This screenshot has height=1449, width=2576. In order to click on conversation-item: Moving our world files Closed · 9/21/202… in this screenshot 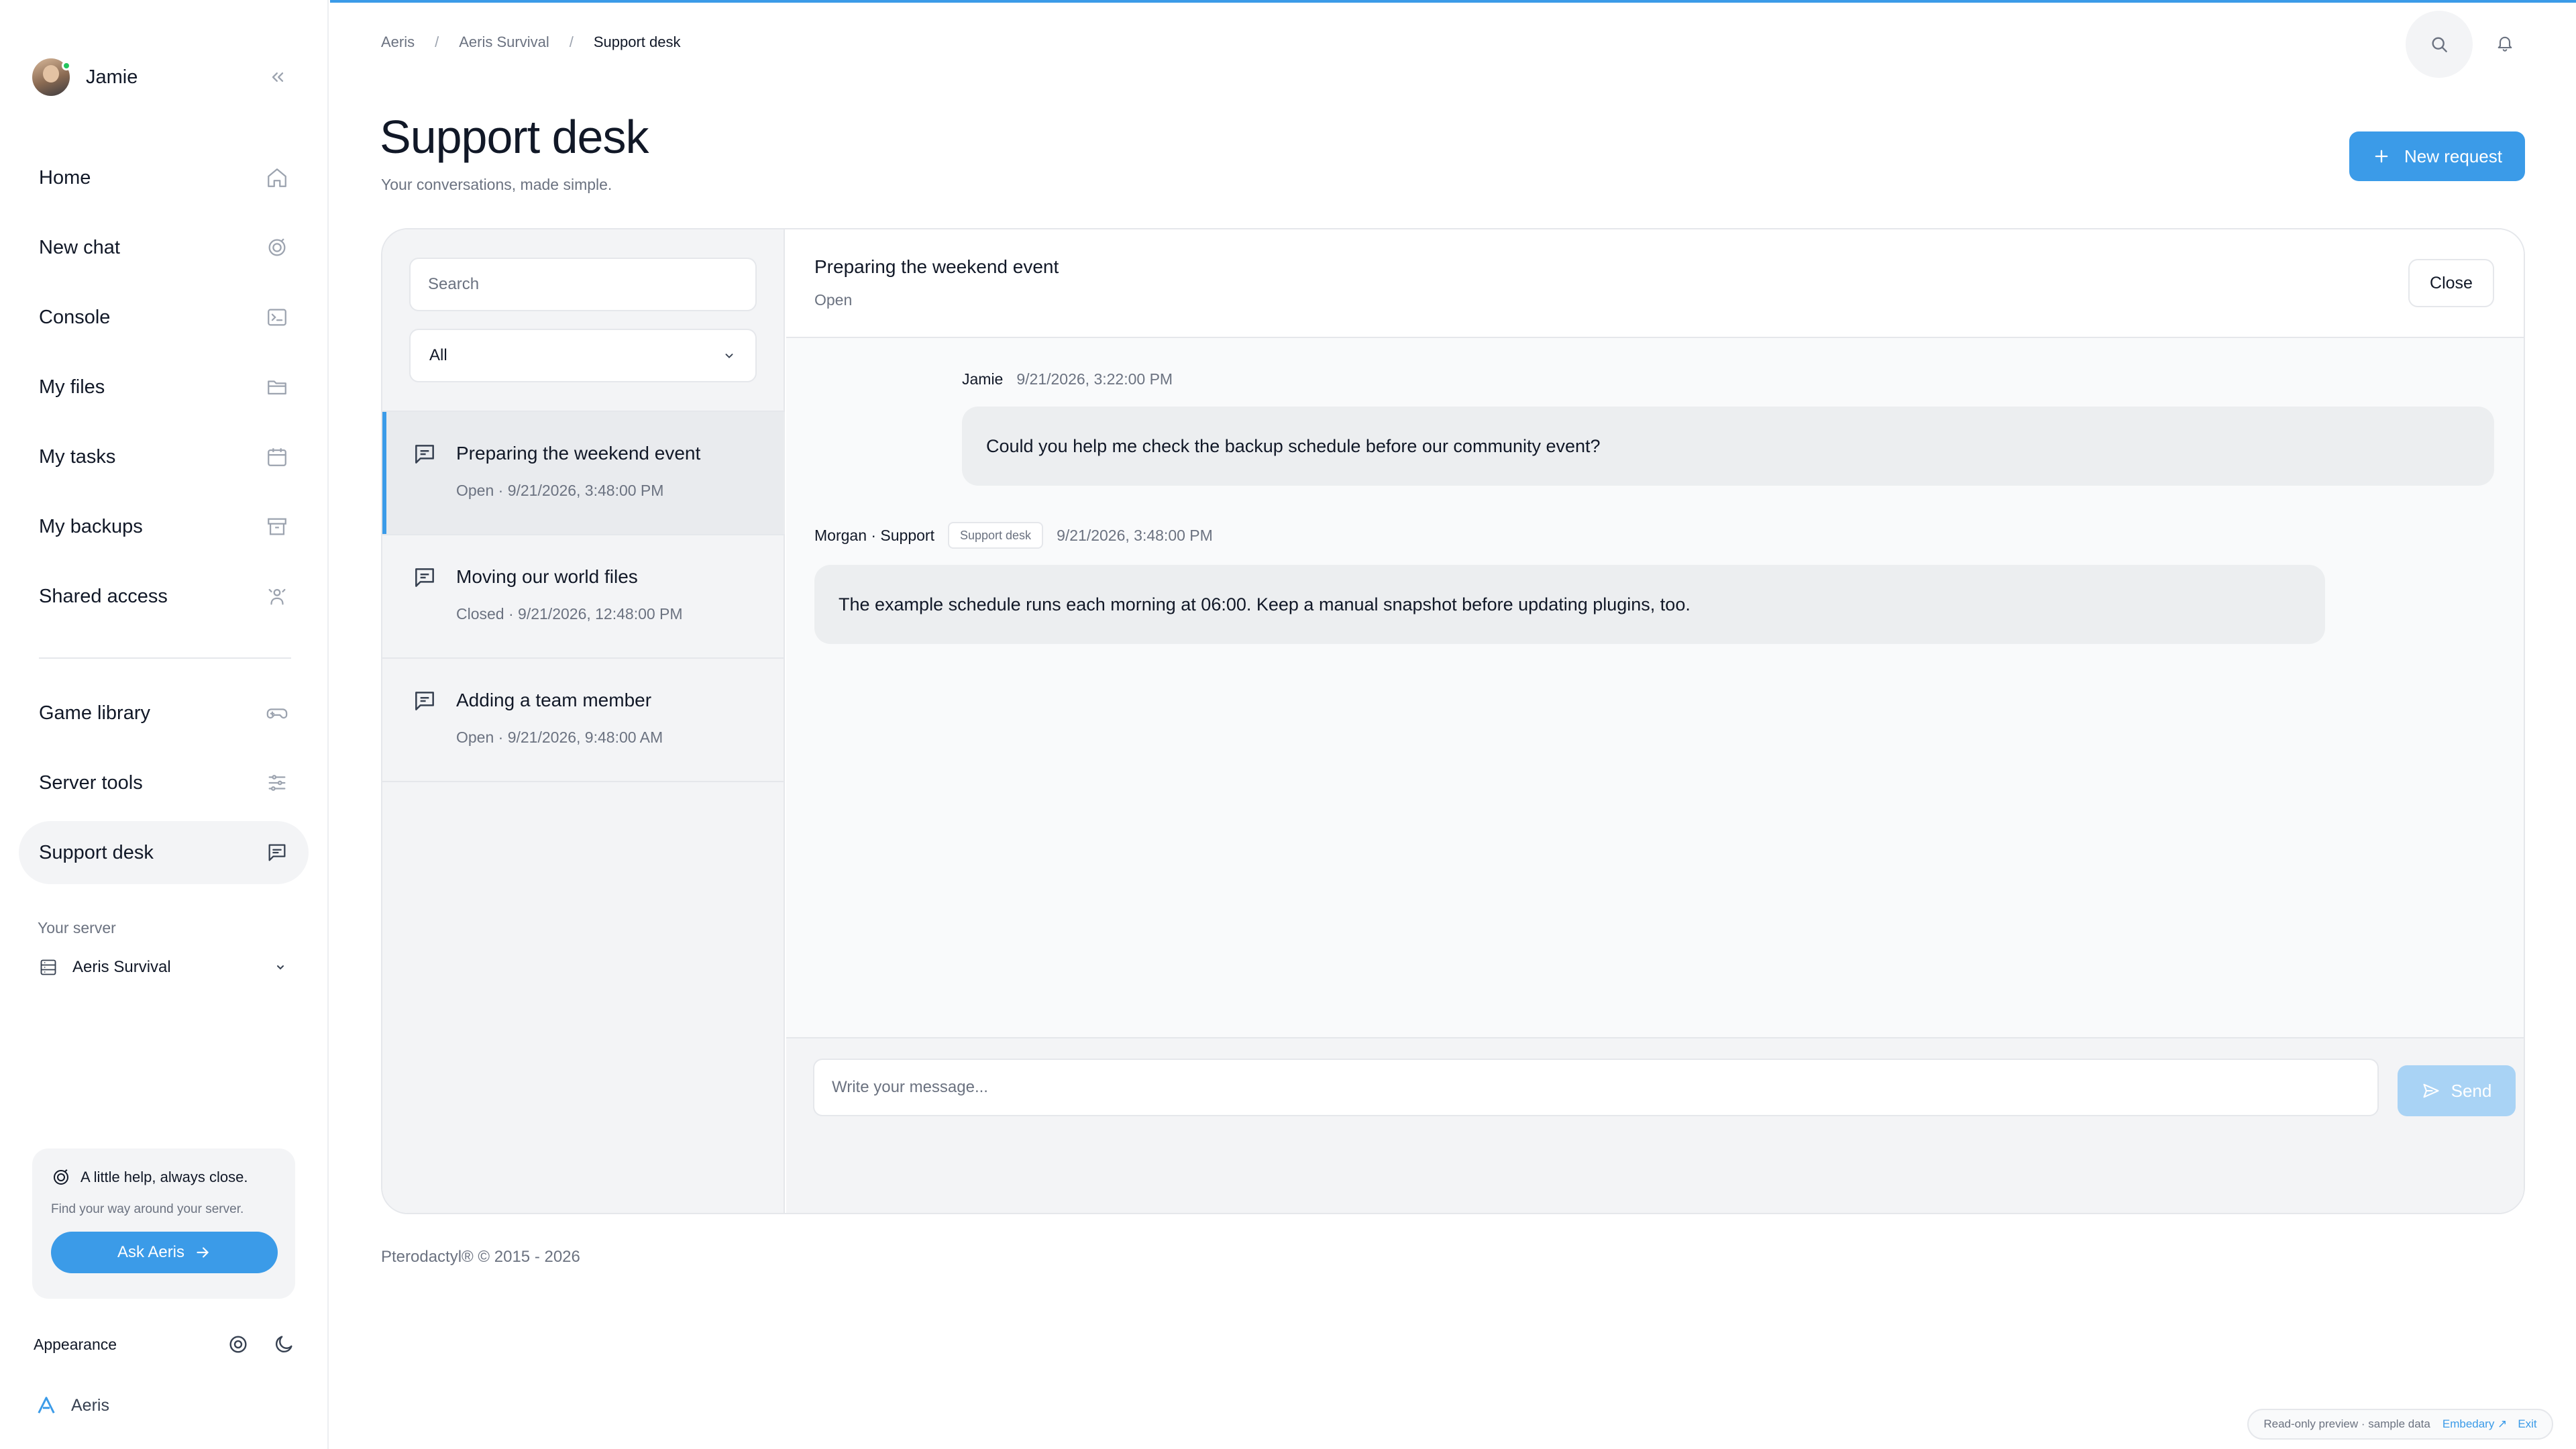, I will do `click(583, 596)`.